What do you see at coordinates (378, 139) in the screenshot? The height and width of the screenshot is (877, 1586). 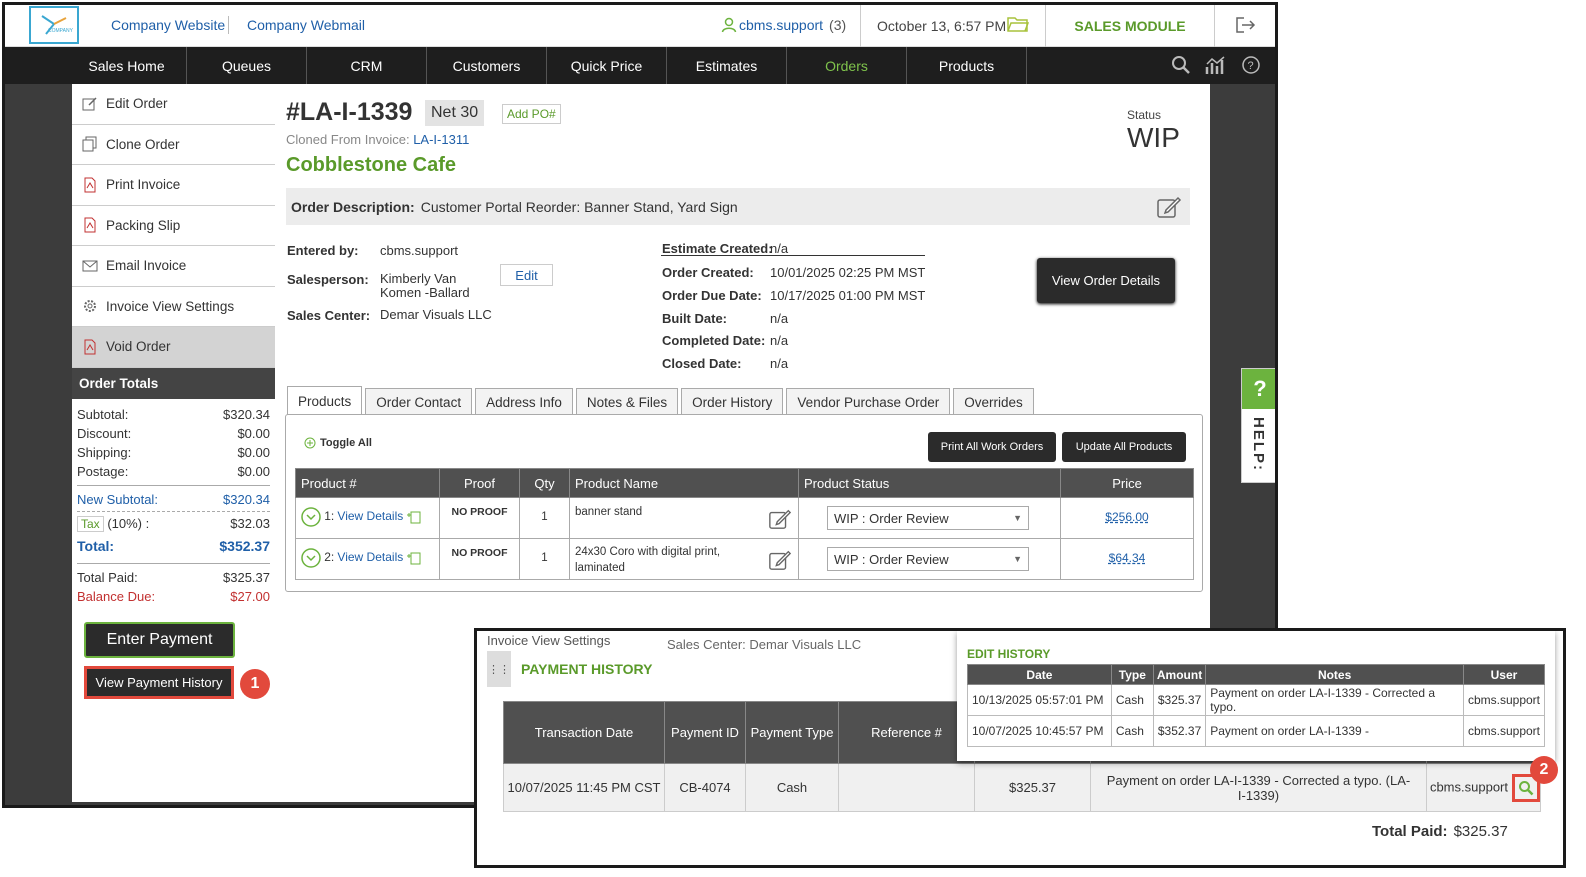 I see `cloned-from: Cloned From Invoice: LA-I-1311` at bounding box center [378, 139].